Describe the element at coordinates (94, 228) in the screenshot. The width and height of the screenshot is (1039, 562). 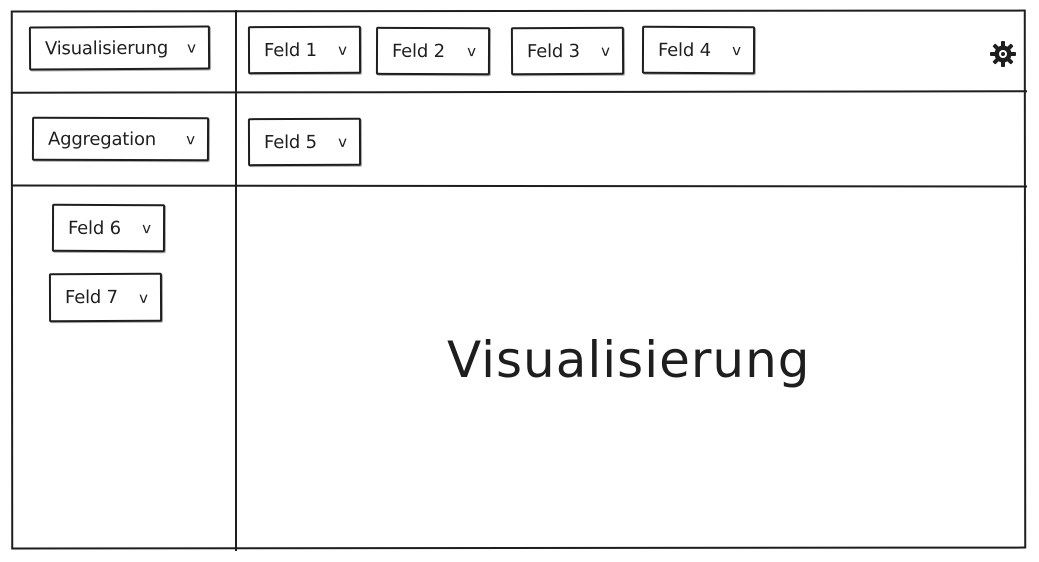
I see `field-6-label: Feld 6` at that location.